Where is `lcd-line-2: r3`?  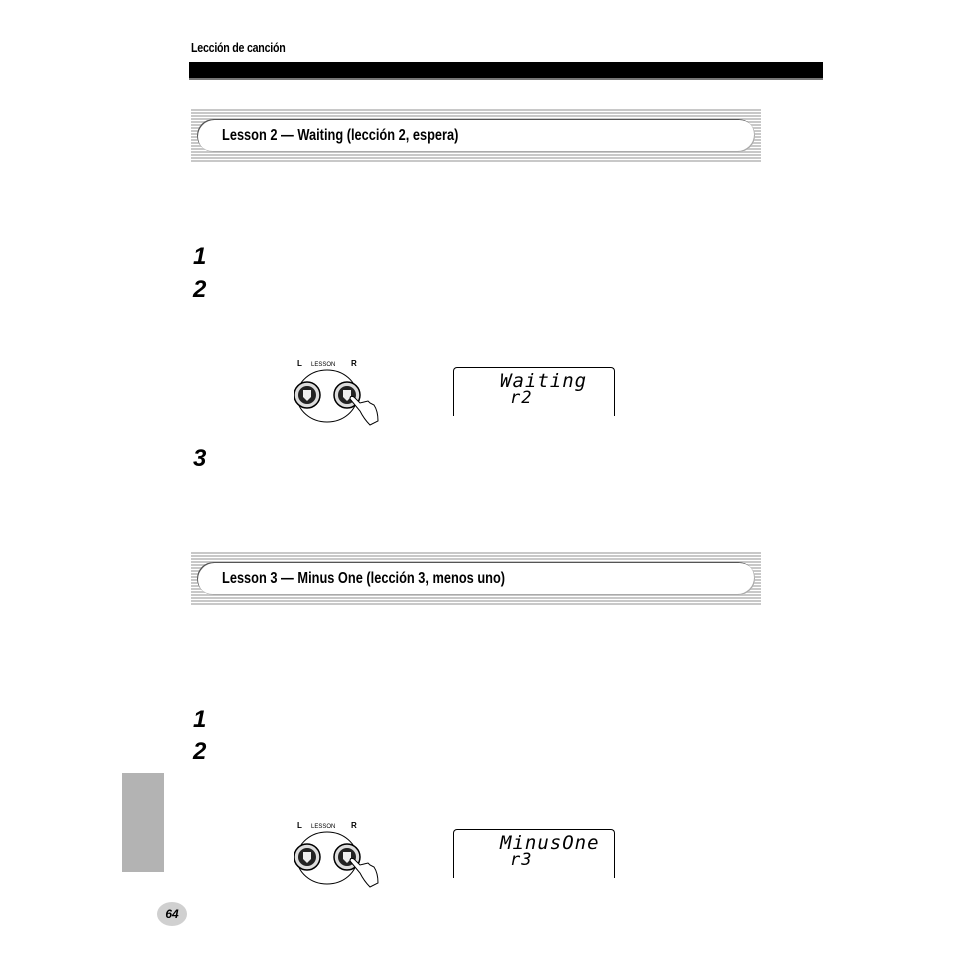 lcd-line-2: r3 is located at coordinates (521, 860).